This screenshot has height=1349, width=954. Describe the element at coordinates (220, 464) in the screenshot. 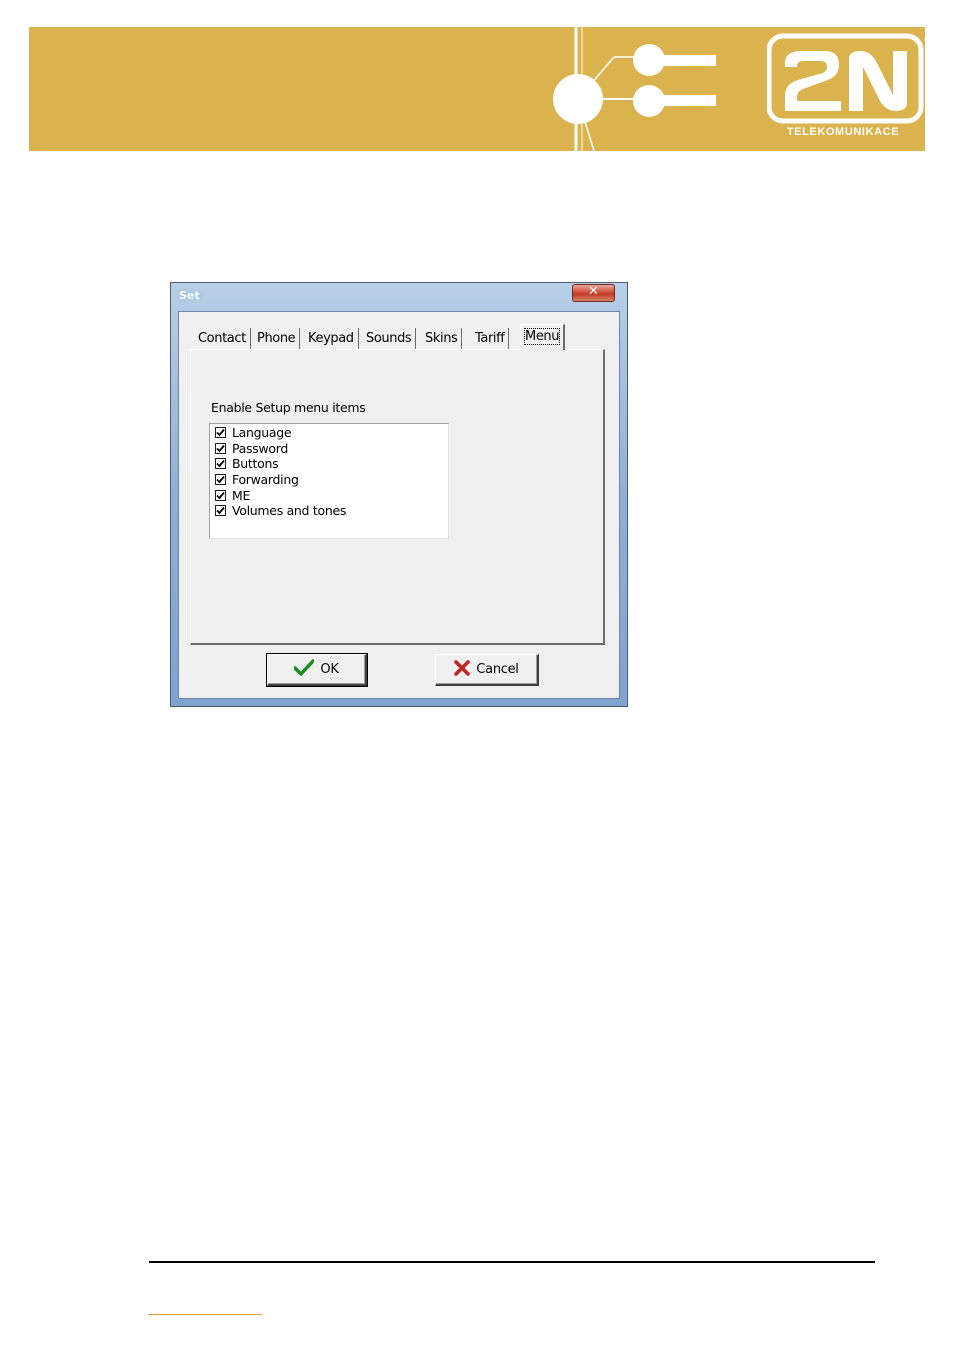

I see `checkbox-buttons` at that location.